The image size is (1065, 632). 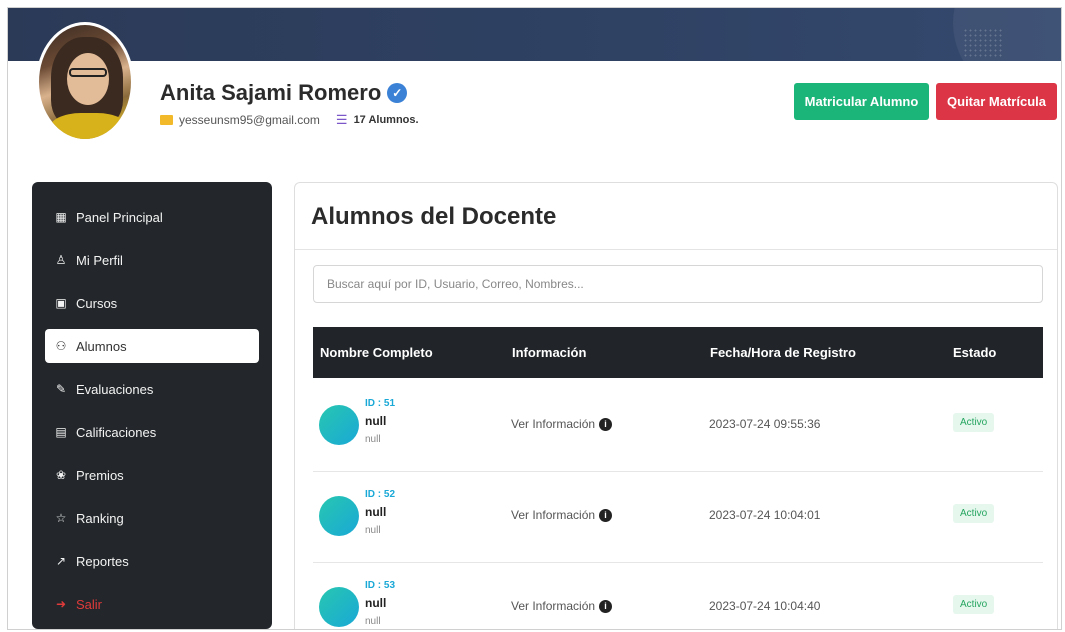 I want to click on mail-icon, so click(x=166, y=120).